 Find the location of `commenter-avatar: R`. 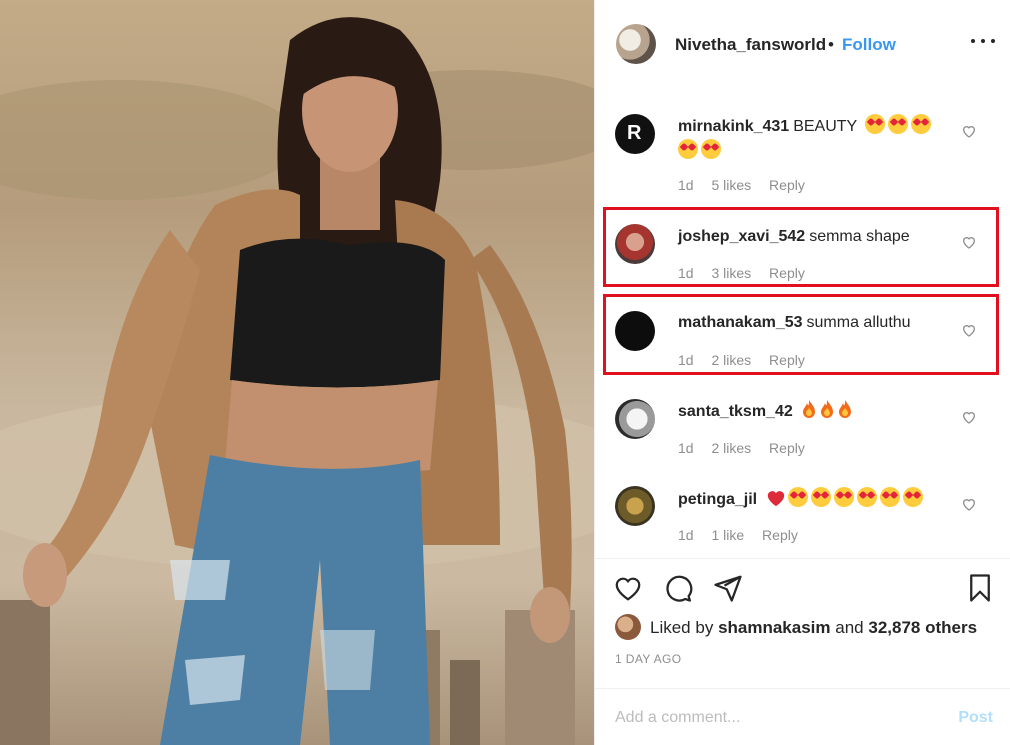

commenter-avatar: R is located at coordinates (635, 134).